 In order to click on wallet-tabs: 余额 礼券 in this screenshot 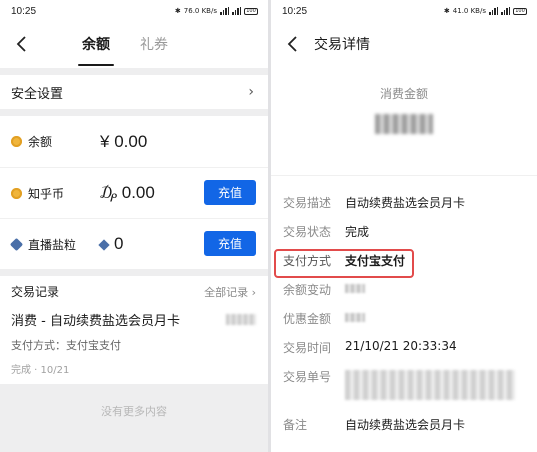, I will do `click(123, 45)`.